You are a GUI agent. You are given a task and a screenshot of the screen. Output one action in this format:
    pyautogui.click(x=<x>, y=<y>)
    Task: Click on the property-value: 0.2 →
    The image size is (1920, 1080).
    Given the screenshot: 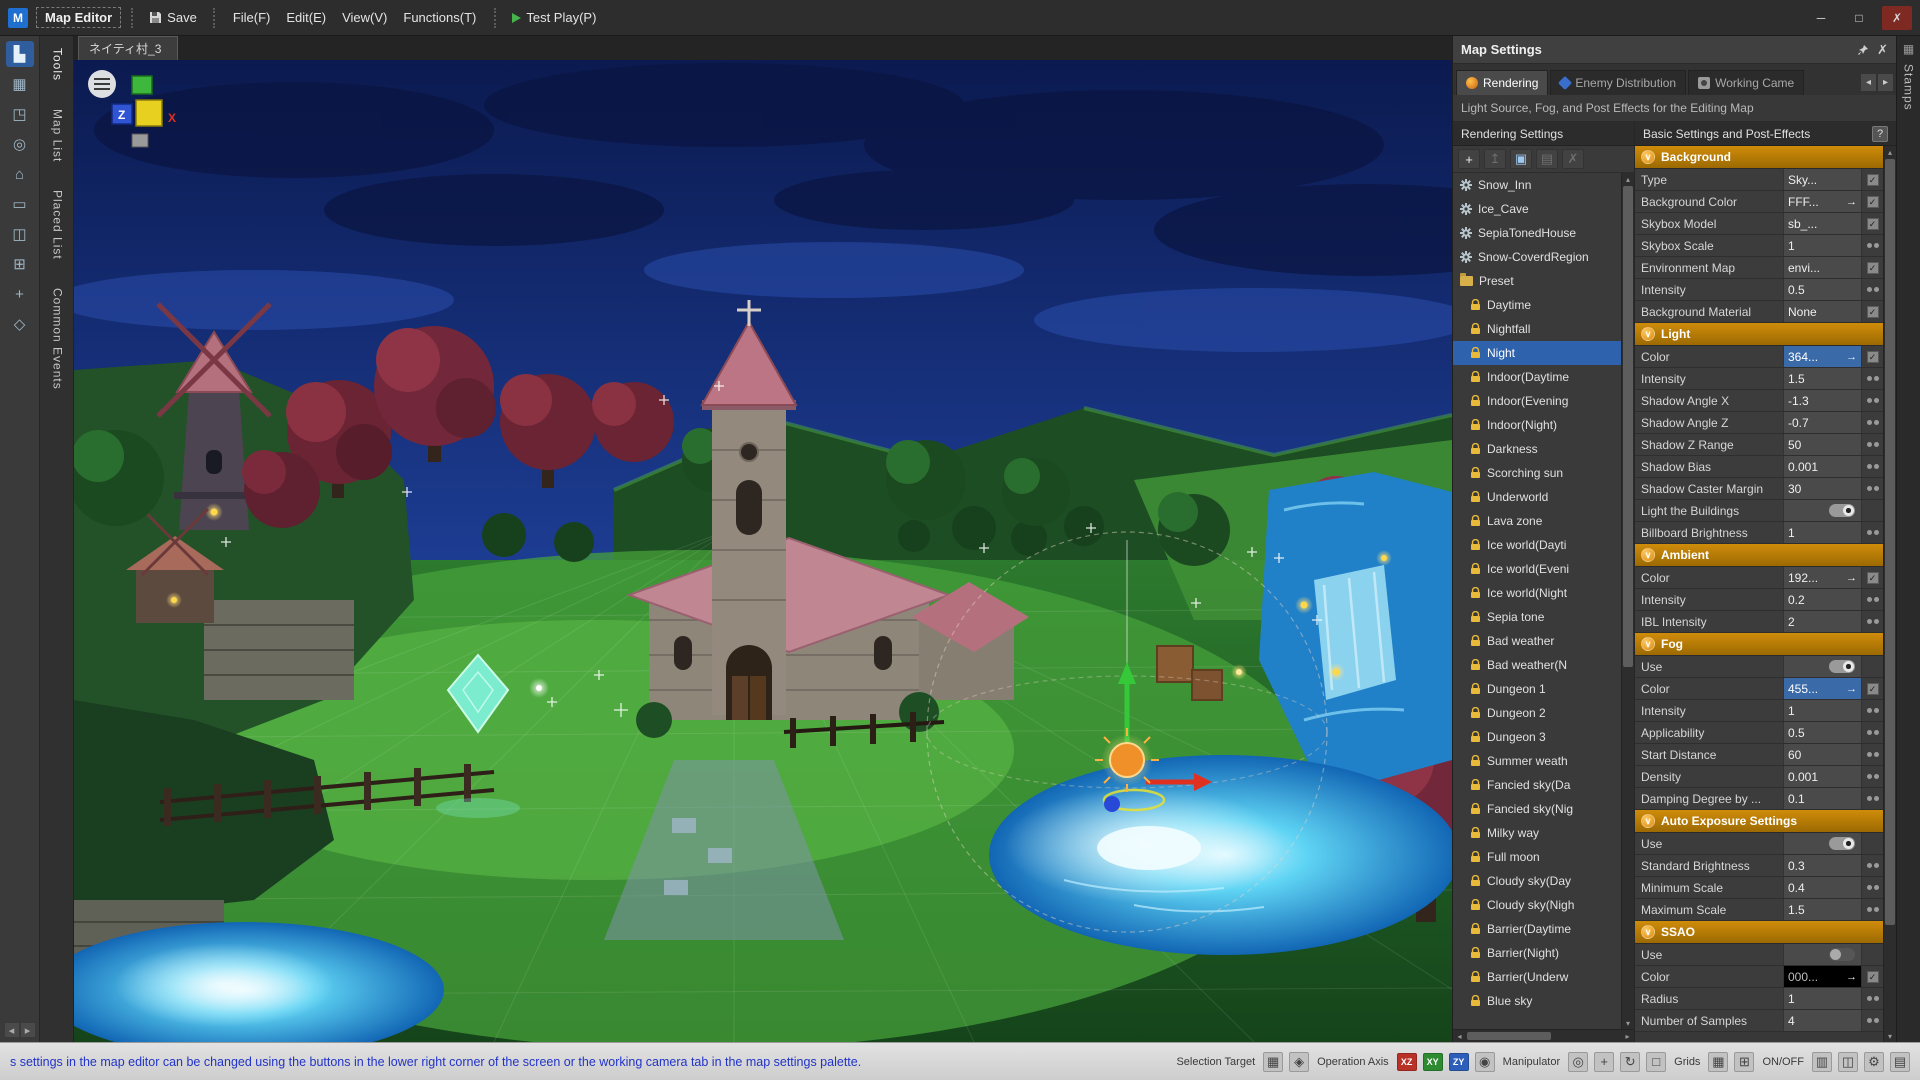 What is the action you would take?
    pyautogui.click(x=1822, y=599)
    